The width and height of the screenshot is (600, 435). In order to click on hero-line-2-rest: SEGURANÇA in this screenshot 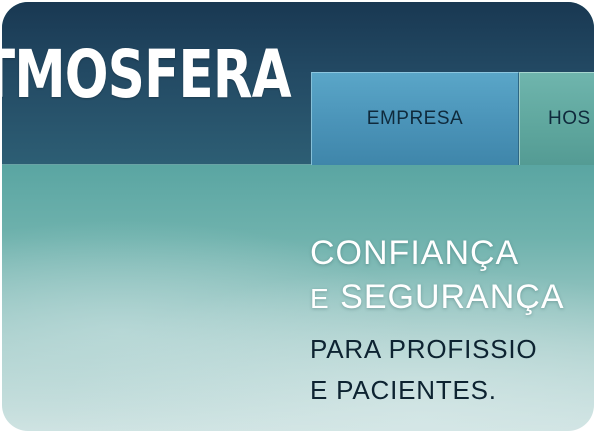, I will do `click(452, 297)`.